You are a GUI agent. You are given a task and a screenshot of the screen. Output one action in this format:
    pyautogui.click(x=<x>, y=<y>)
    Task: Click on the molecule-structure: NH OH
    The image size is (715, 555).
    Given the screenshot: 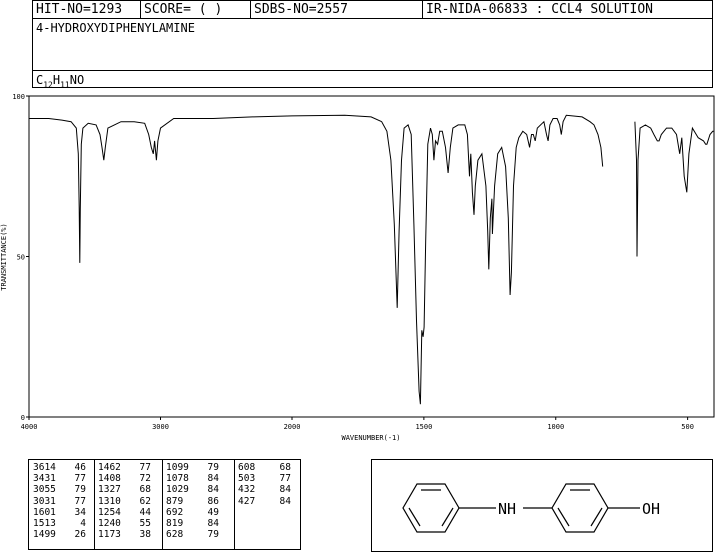 What is the action you would take?
    pyautogui.click(x=531, y=508)
    